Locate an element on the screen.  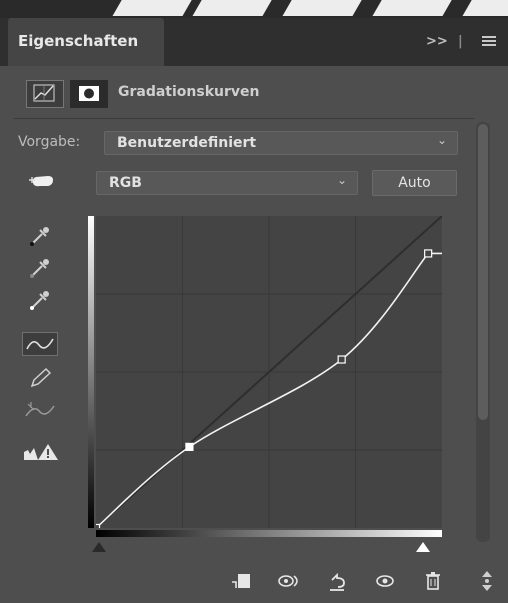
tab-eigenschaften: Eigenschaften is located at coordinates (86, 42).